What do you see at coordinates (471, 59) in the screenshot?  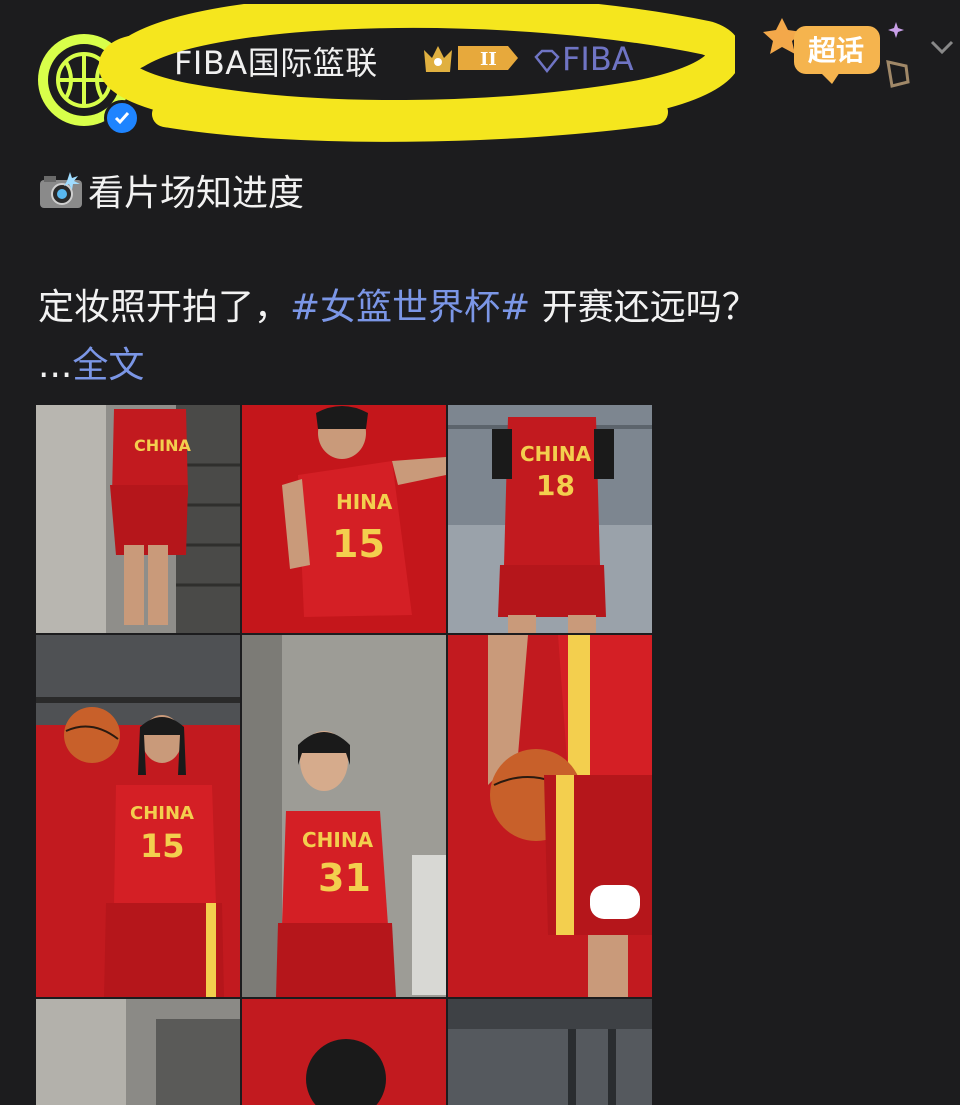 I see `crown-level-badge-icon: II` at bounding box center [471, 59].